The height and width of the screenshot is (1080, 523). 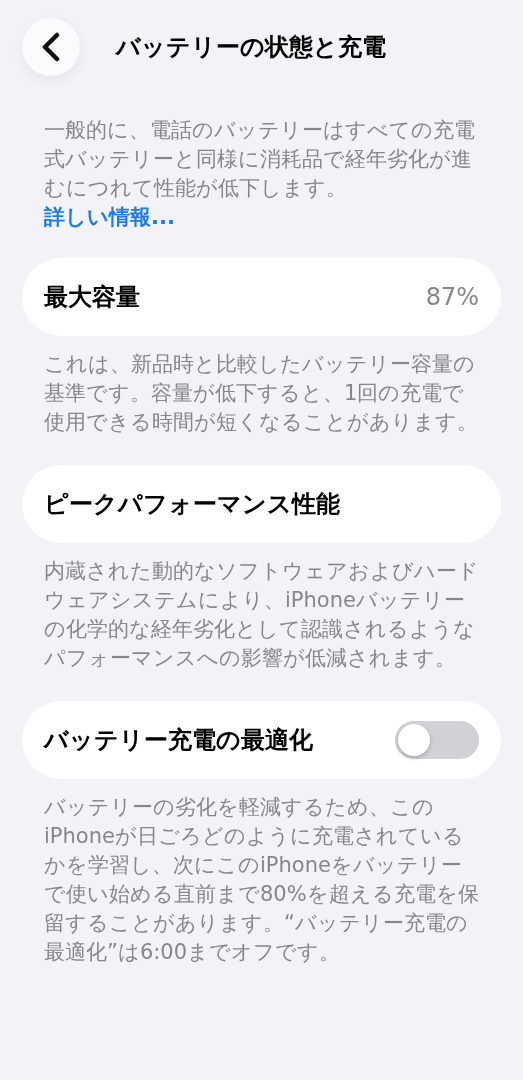 What do you see at coordinates (261, 393) in the screenshot?
I see `footer-text: これは、新品時と比較したバッテリー容量の基準です。容量が低下すると、1回の充電で使用できる時間が短くなることがあります。` at bounding box center [261, 393].